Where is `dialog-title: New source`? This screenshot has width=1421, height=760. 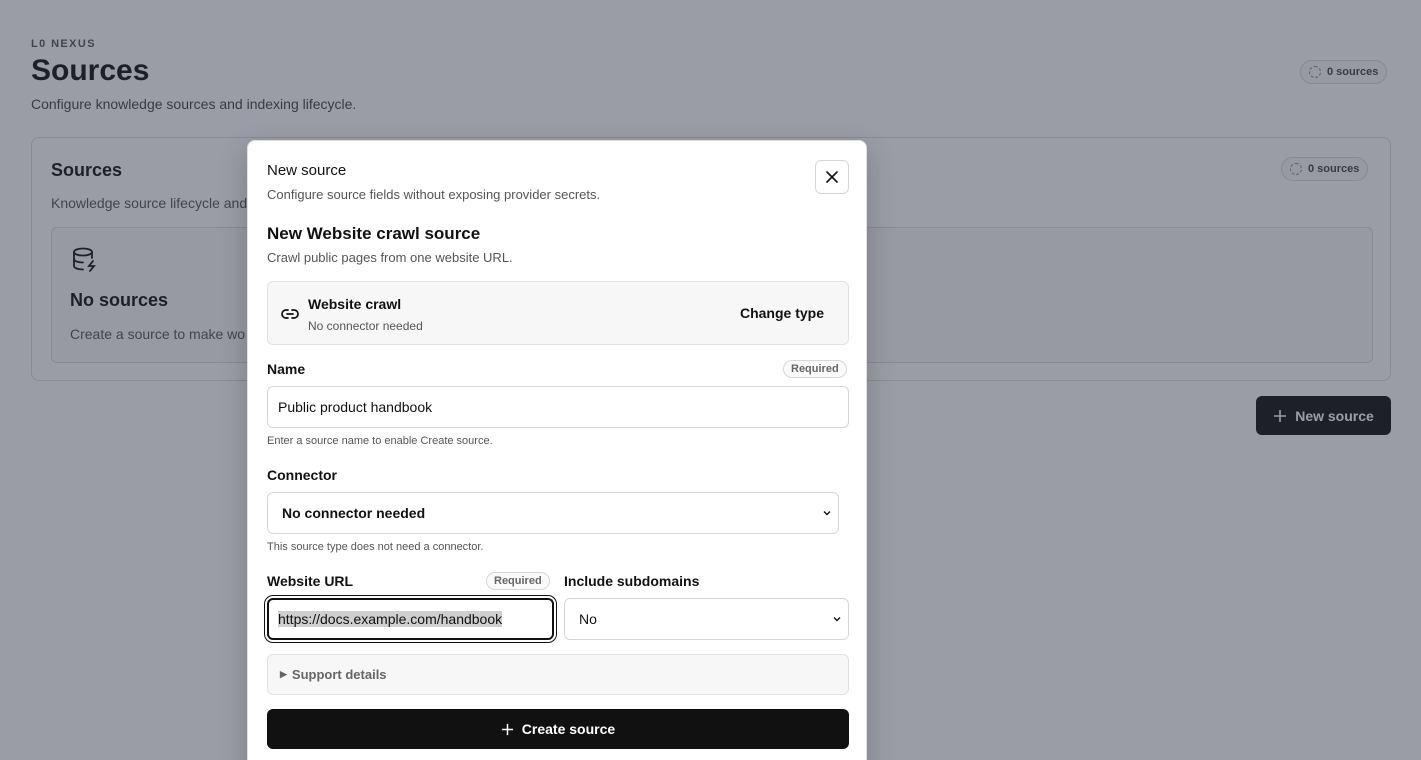 dialog-title: New source is located at coordinates (307, 170).